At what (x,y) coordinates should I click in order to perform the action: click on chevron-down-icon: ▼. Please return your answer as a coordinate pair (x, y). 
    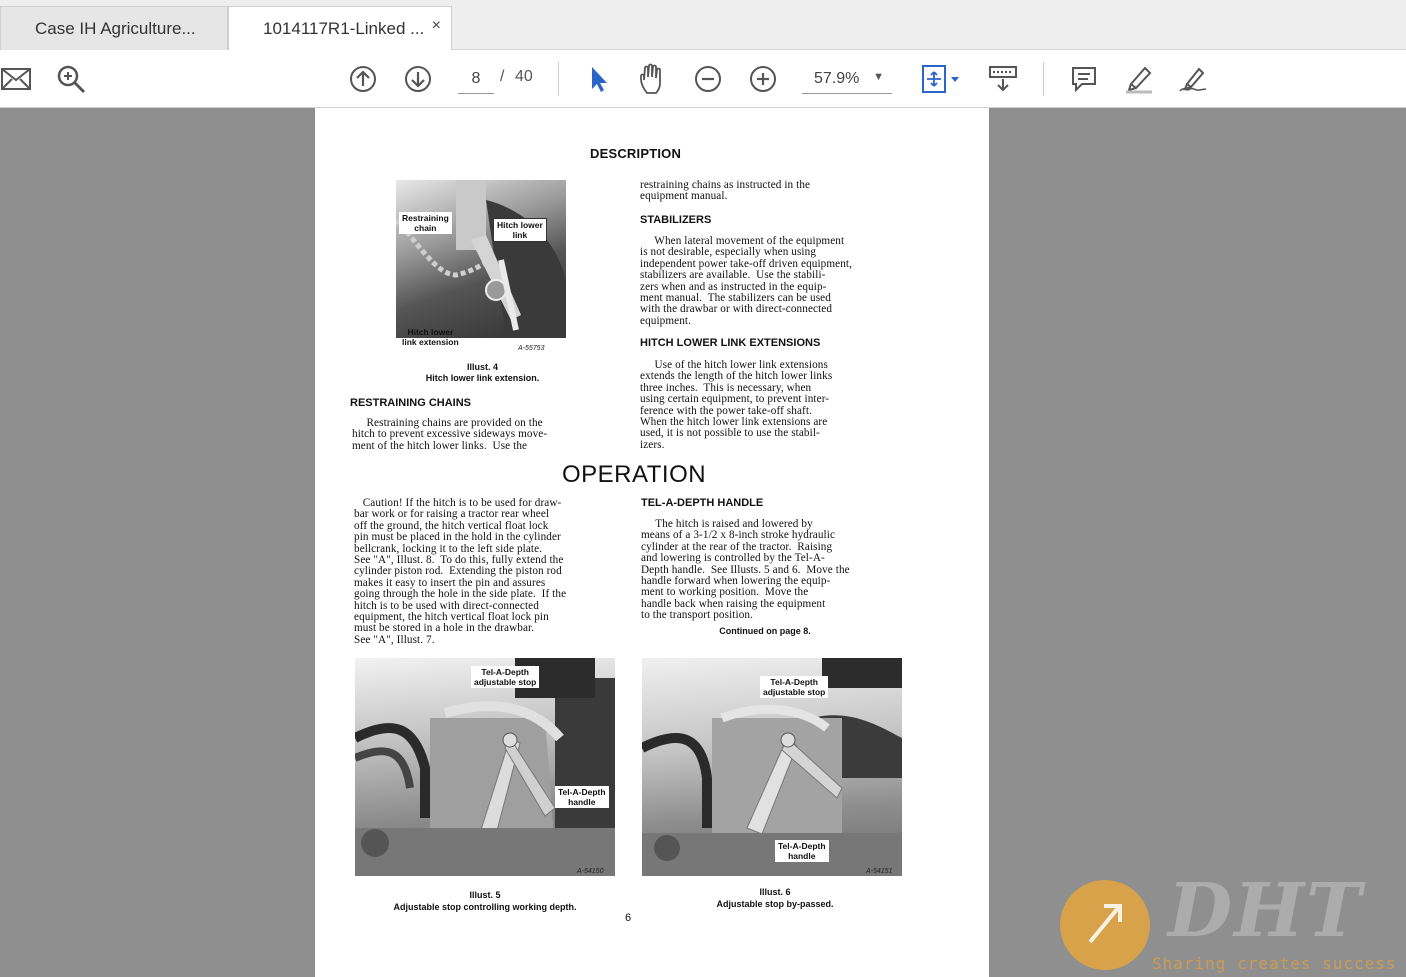
    Looking at the image, I should click on (878, 77).